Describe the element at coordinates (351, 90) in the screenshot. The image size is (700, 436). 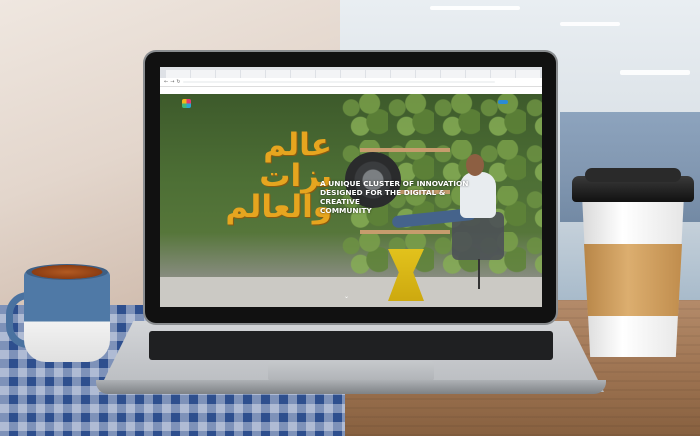
I see `bookmarks-bar` at that location.